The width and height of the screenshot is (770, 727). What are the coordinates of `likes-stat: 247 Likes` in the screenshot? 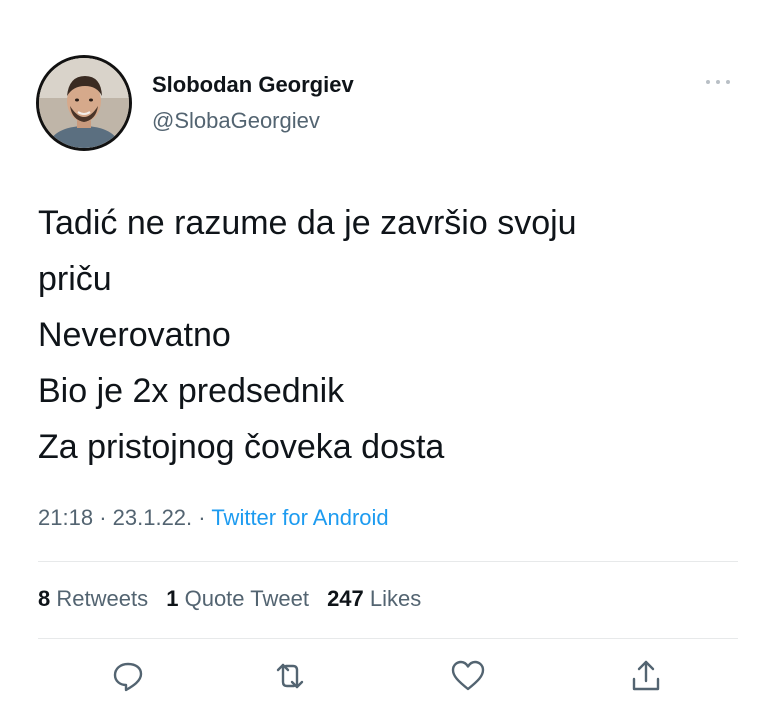 It's located at (374, 598).